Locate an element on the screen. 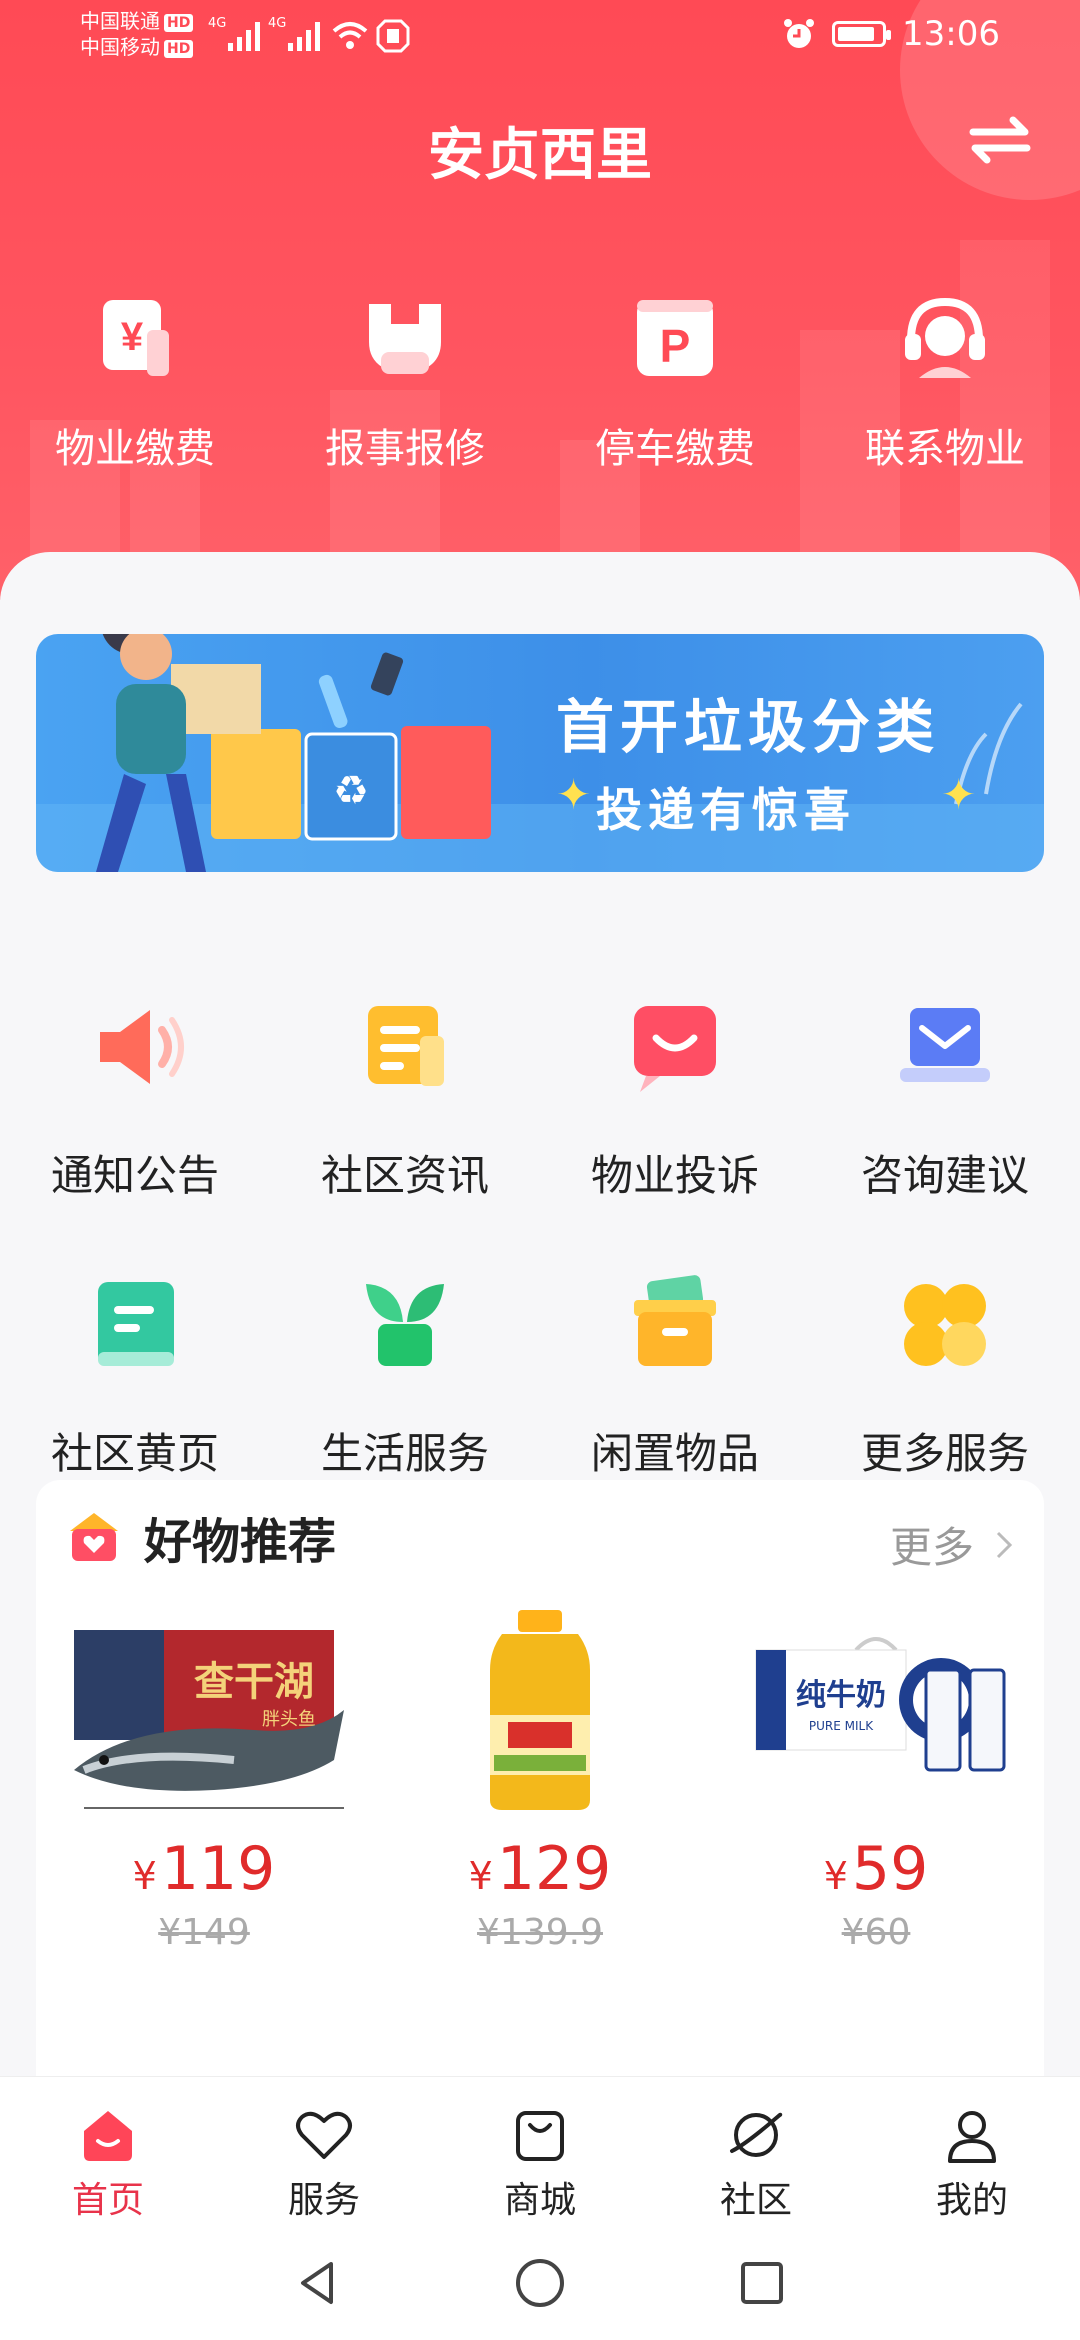 This screenshot has width=1080, height=2340. garbage-sorting-banner: ♻ 首开垃圾分类 ✦ 投递有惊喜 ✦ is located at coordinates (540, 753).